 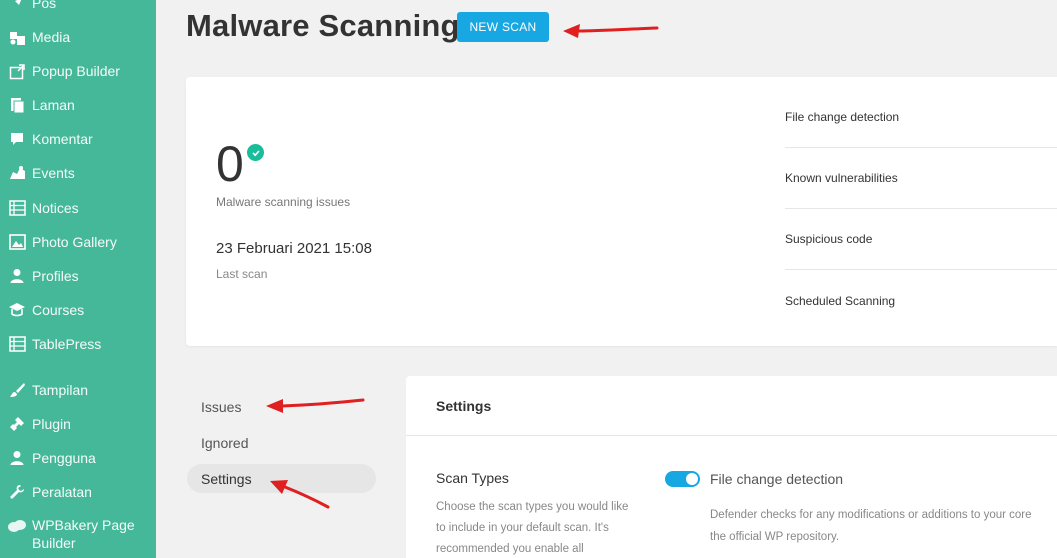 What do you see at coordinates (55, 276) in the screenshot?
I see `sidebar-item-label: Profiles` at bounding box center [55, 276].